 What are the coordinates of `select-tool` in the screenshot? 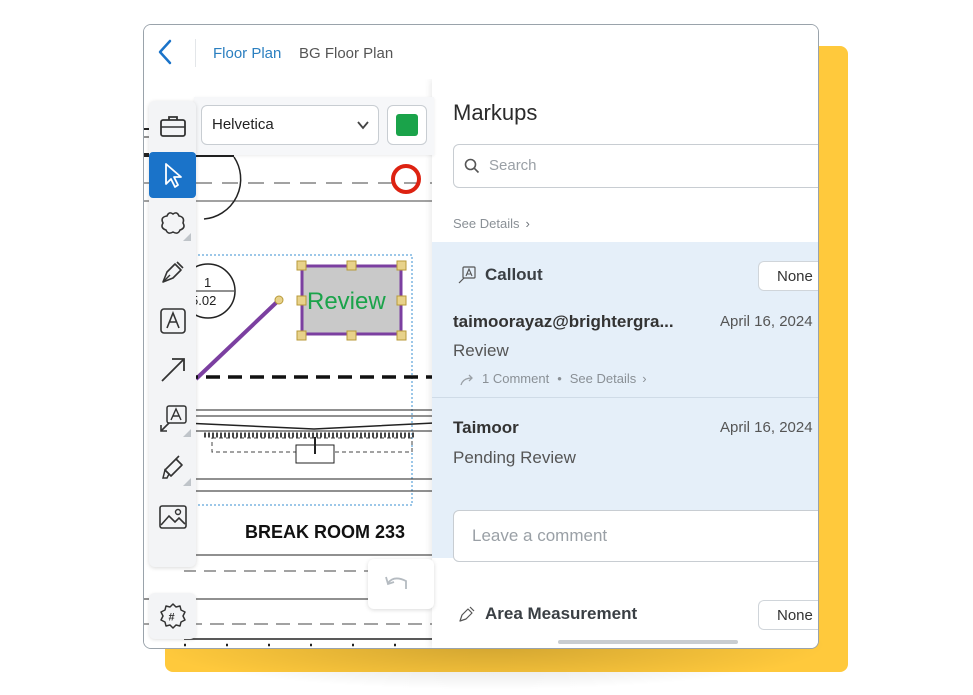 It's located at (172, 175).